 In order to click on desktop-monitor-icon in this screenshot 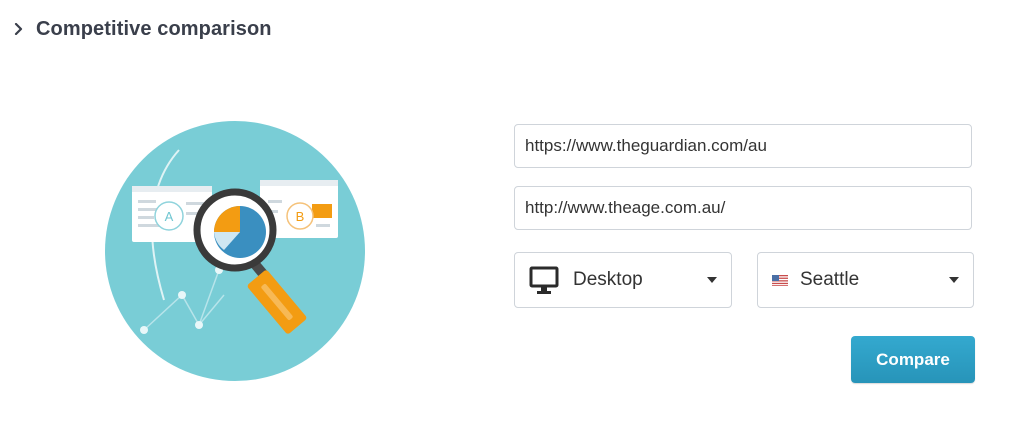, I will do `click(544, 280)`.